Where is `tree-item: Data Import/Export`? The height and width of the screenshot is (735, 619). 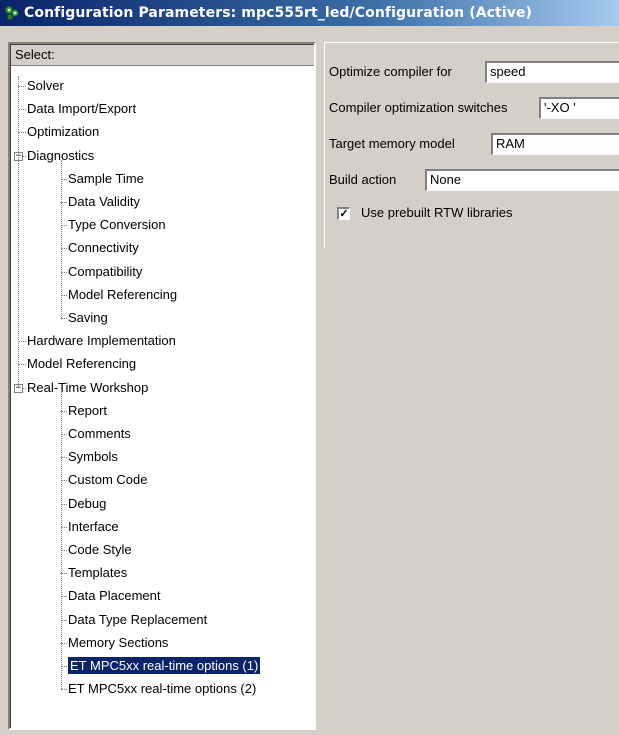 tree-item: Data Import/Export is located at coordinates (81, 109).